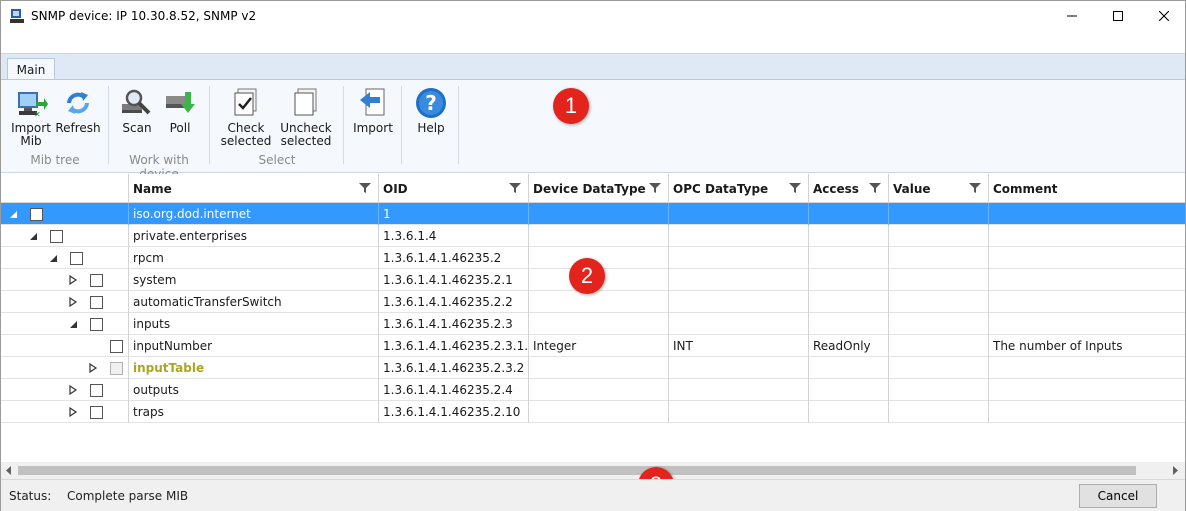 The height and width of the screenshot is (511, 1186). What do you see at coordinates (254, 346) in the screenshot?
I see `name-cell: inputNumber` at bounding box center [254, 346].